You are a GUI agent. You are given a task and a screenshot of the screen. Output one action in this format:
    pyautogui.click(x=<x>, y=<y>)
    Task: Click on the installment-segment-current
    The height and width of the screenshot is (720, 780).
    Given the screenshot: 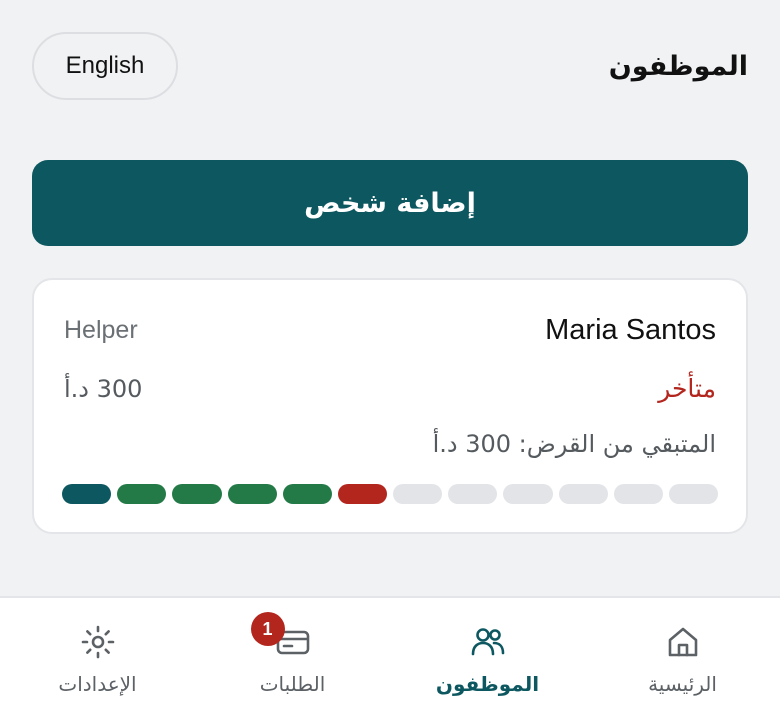 What is the action you would take?
    pyautogui.click(x=87, y=494)
    